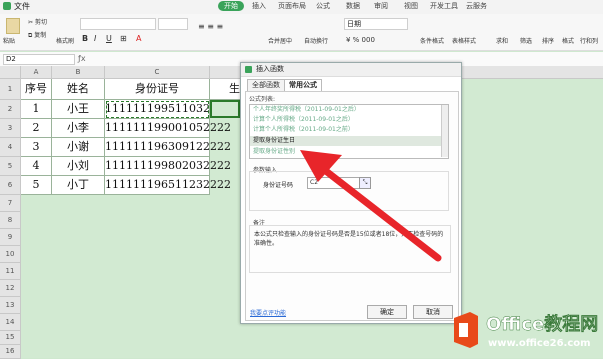 The width and height of the screenshot is (603, 359). What do you see at coordinates (542, 324) in the screenshot?
I see `brand-text: Office教程网` at bounding box center [542, 324].